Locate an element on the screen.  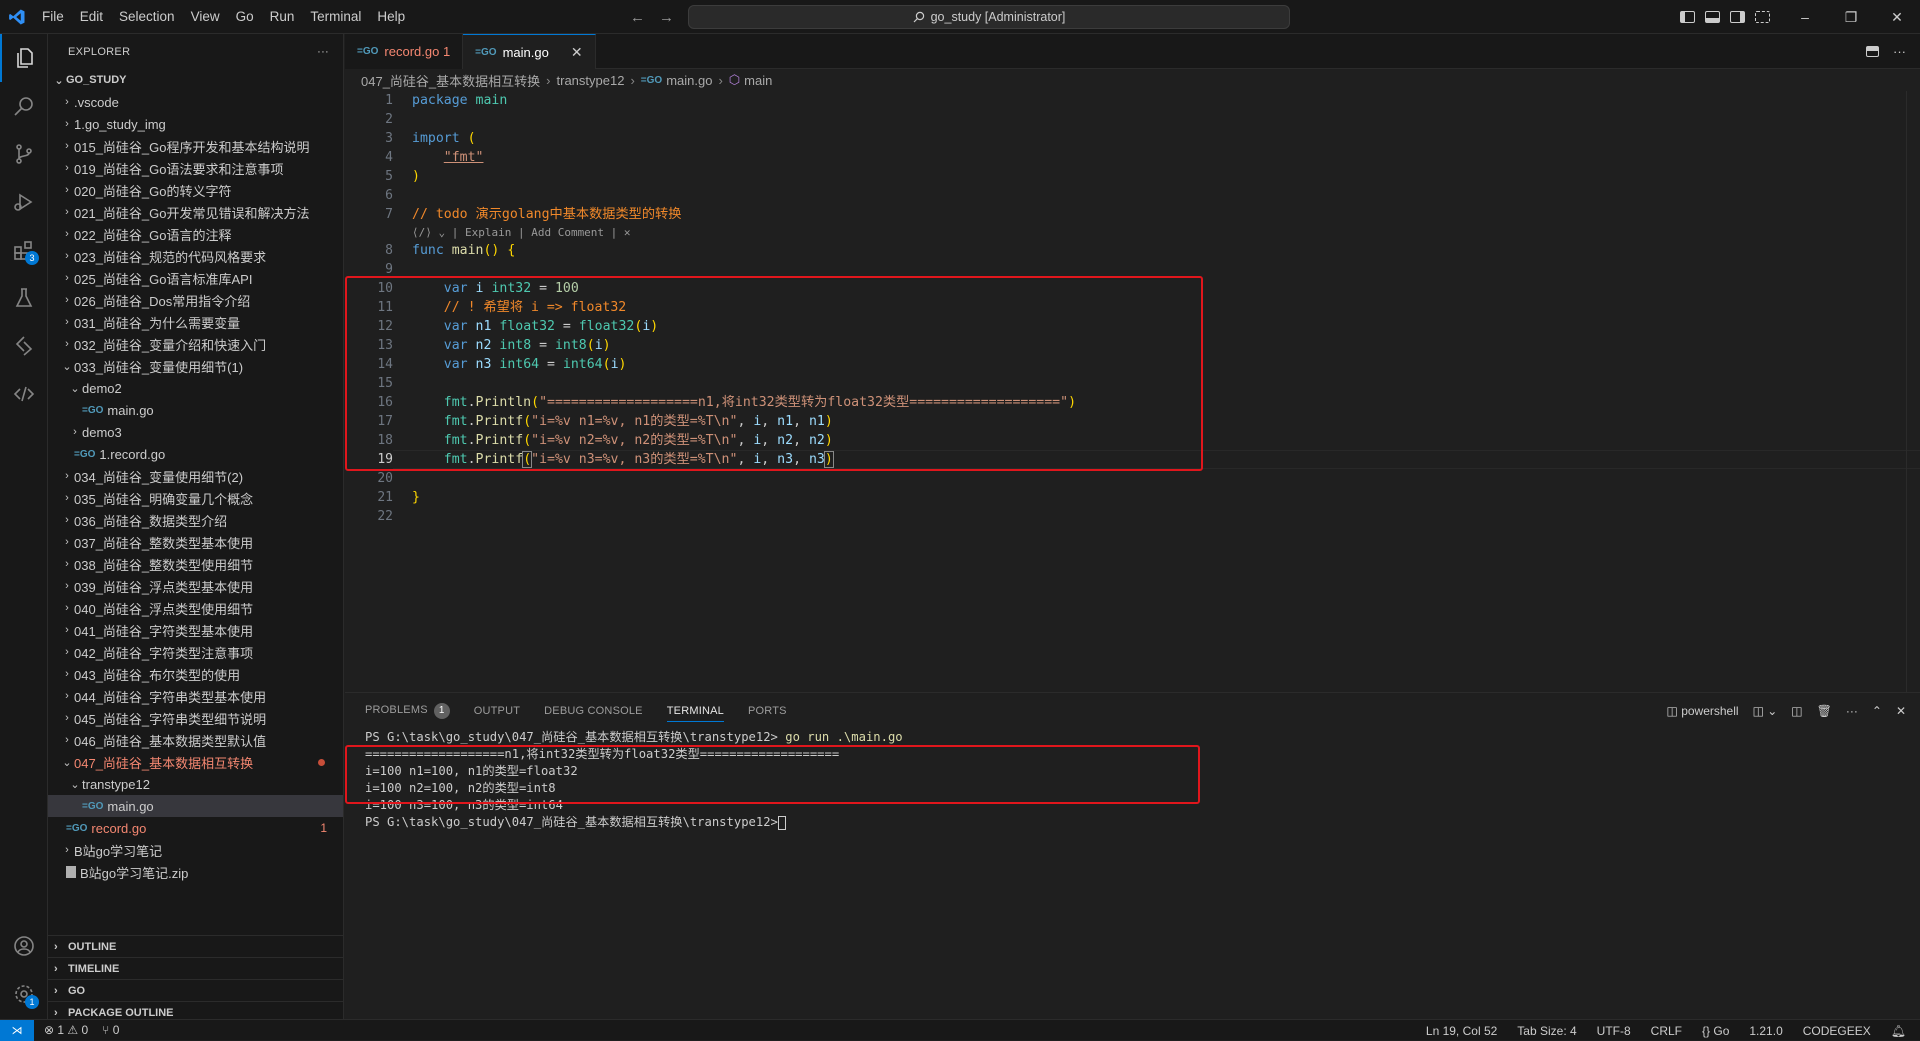
close-tab-icon: ✕ is located at coordinates (577, 52).